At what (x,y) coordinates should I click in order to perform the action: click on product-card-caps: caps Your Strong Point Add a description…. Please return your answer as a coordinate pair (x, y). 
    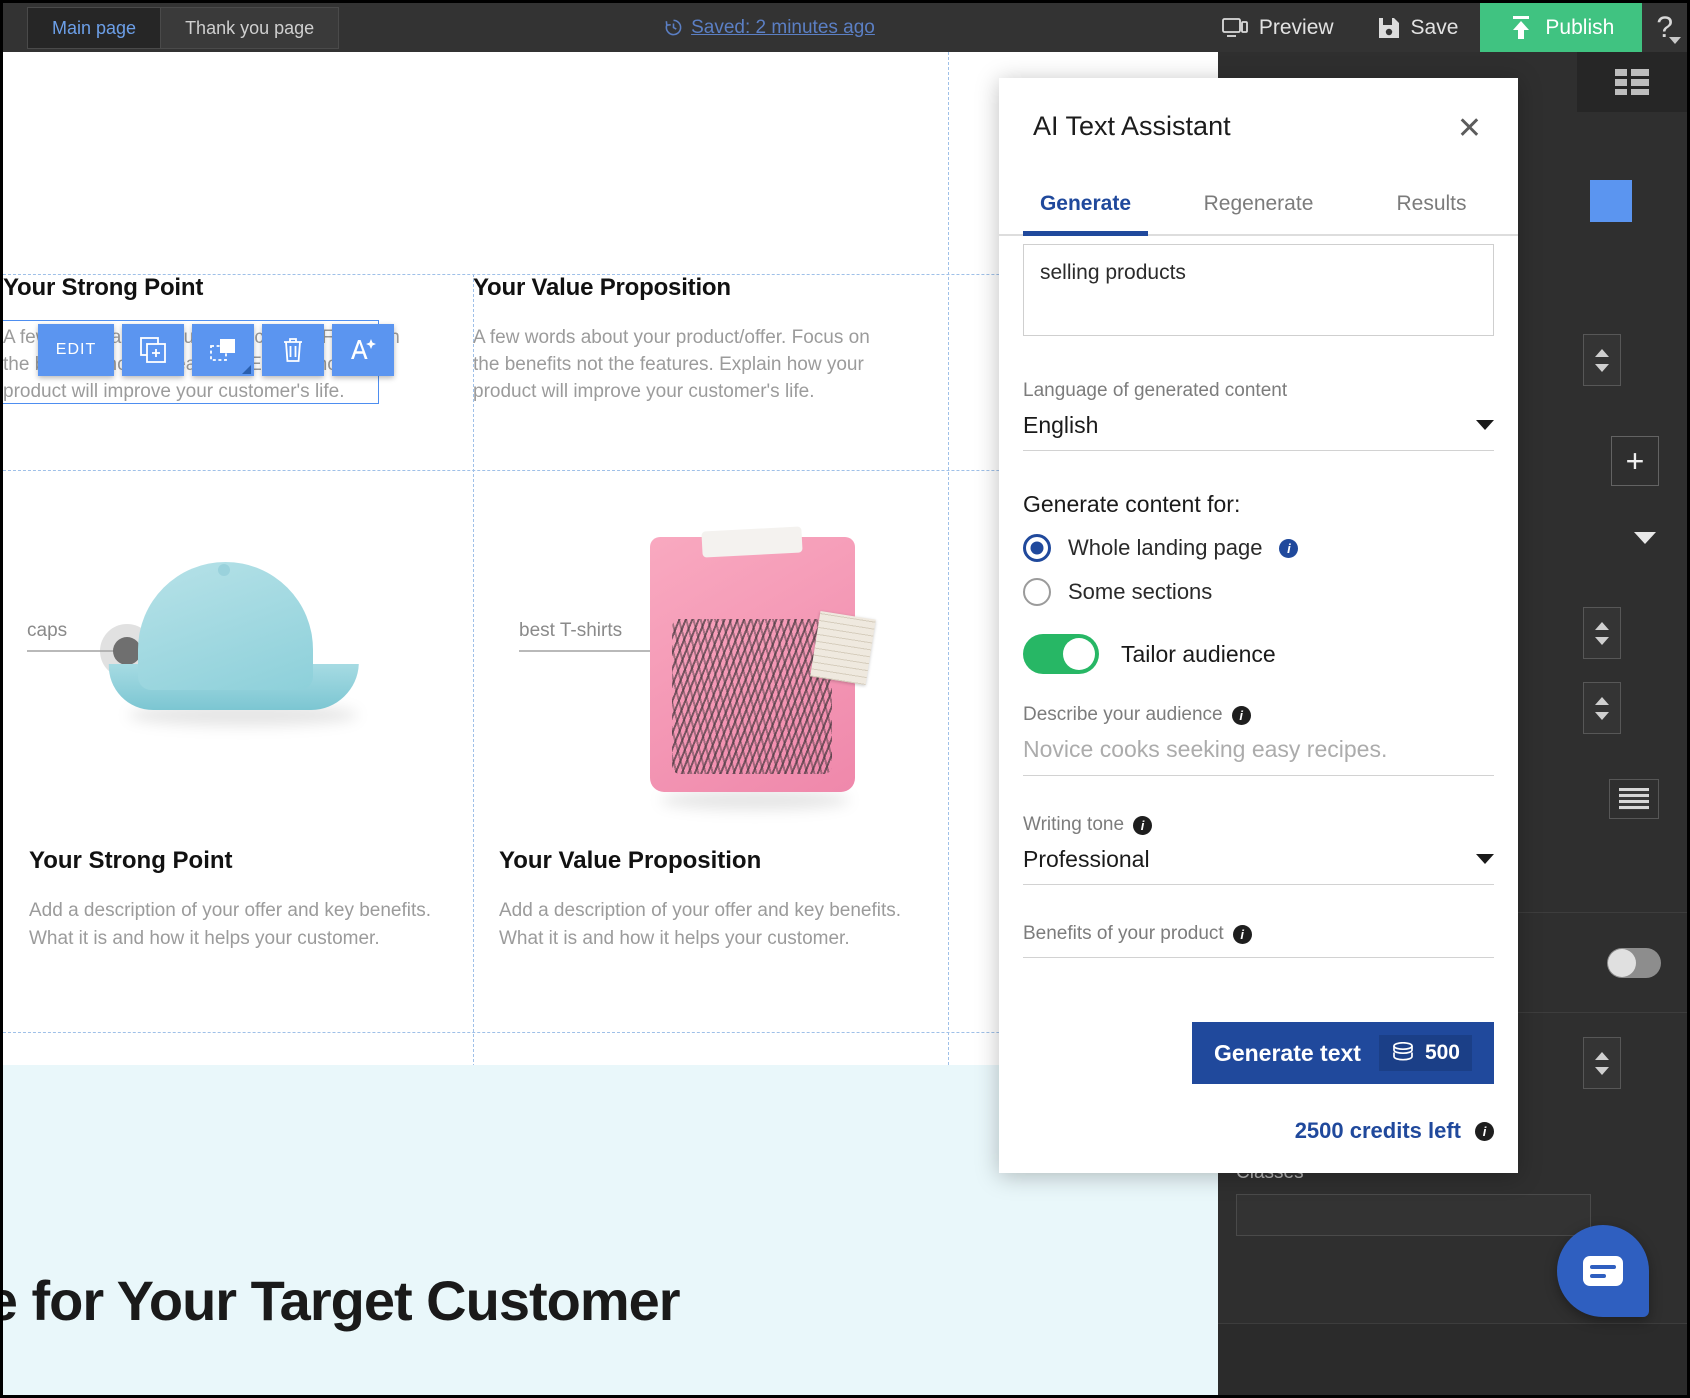
    Looking at the image, I should click on (238, 777).